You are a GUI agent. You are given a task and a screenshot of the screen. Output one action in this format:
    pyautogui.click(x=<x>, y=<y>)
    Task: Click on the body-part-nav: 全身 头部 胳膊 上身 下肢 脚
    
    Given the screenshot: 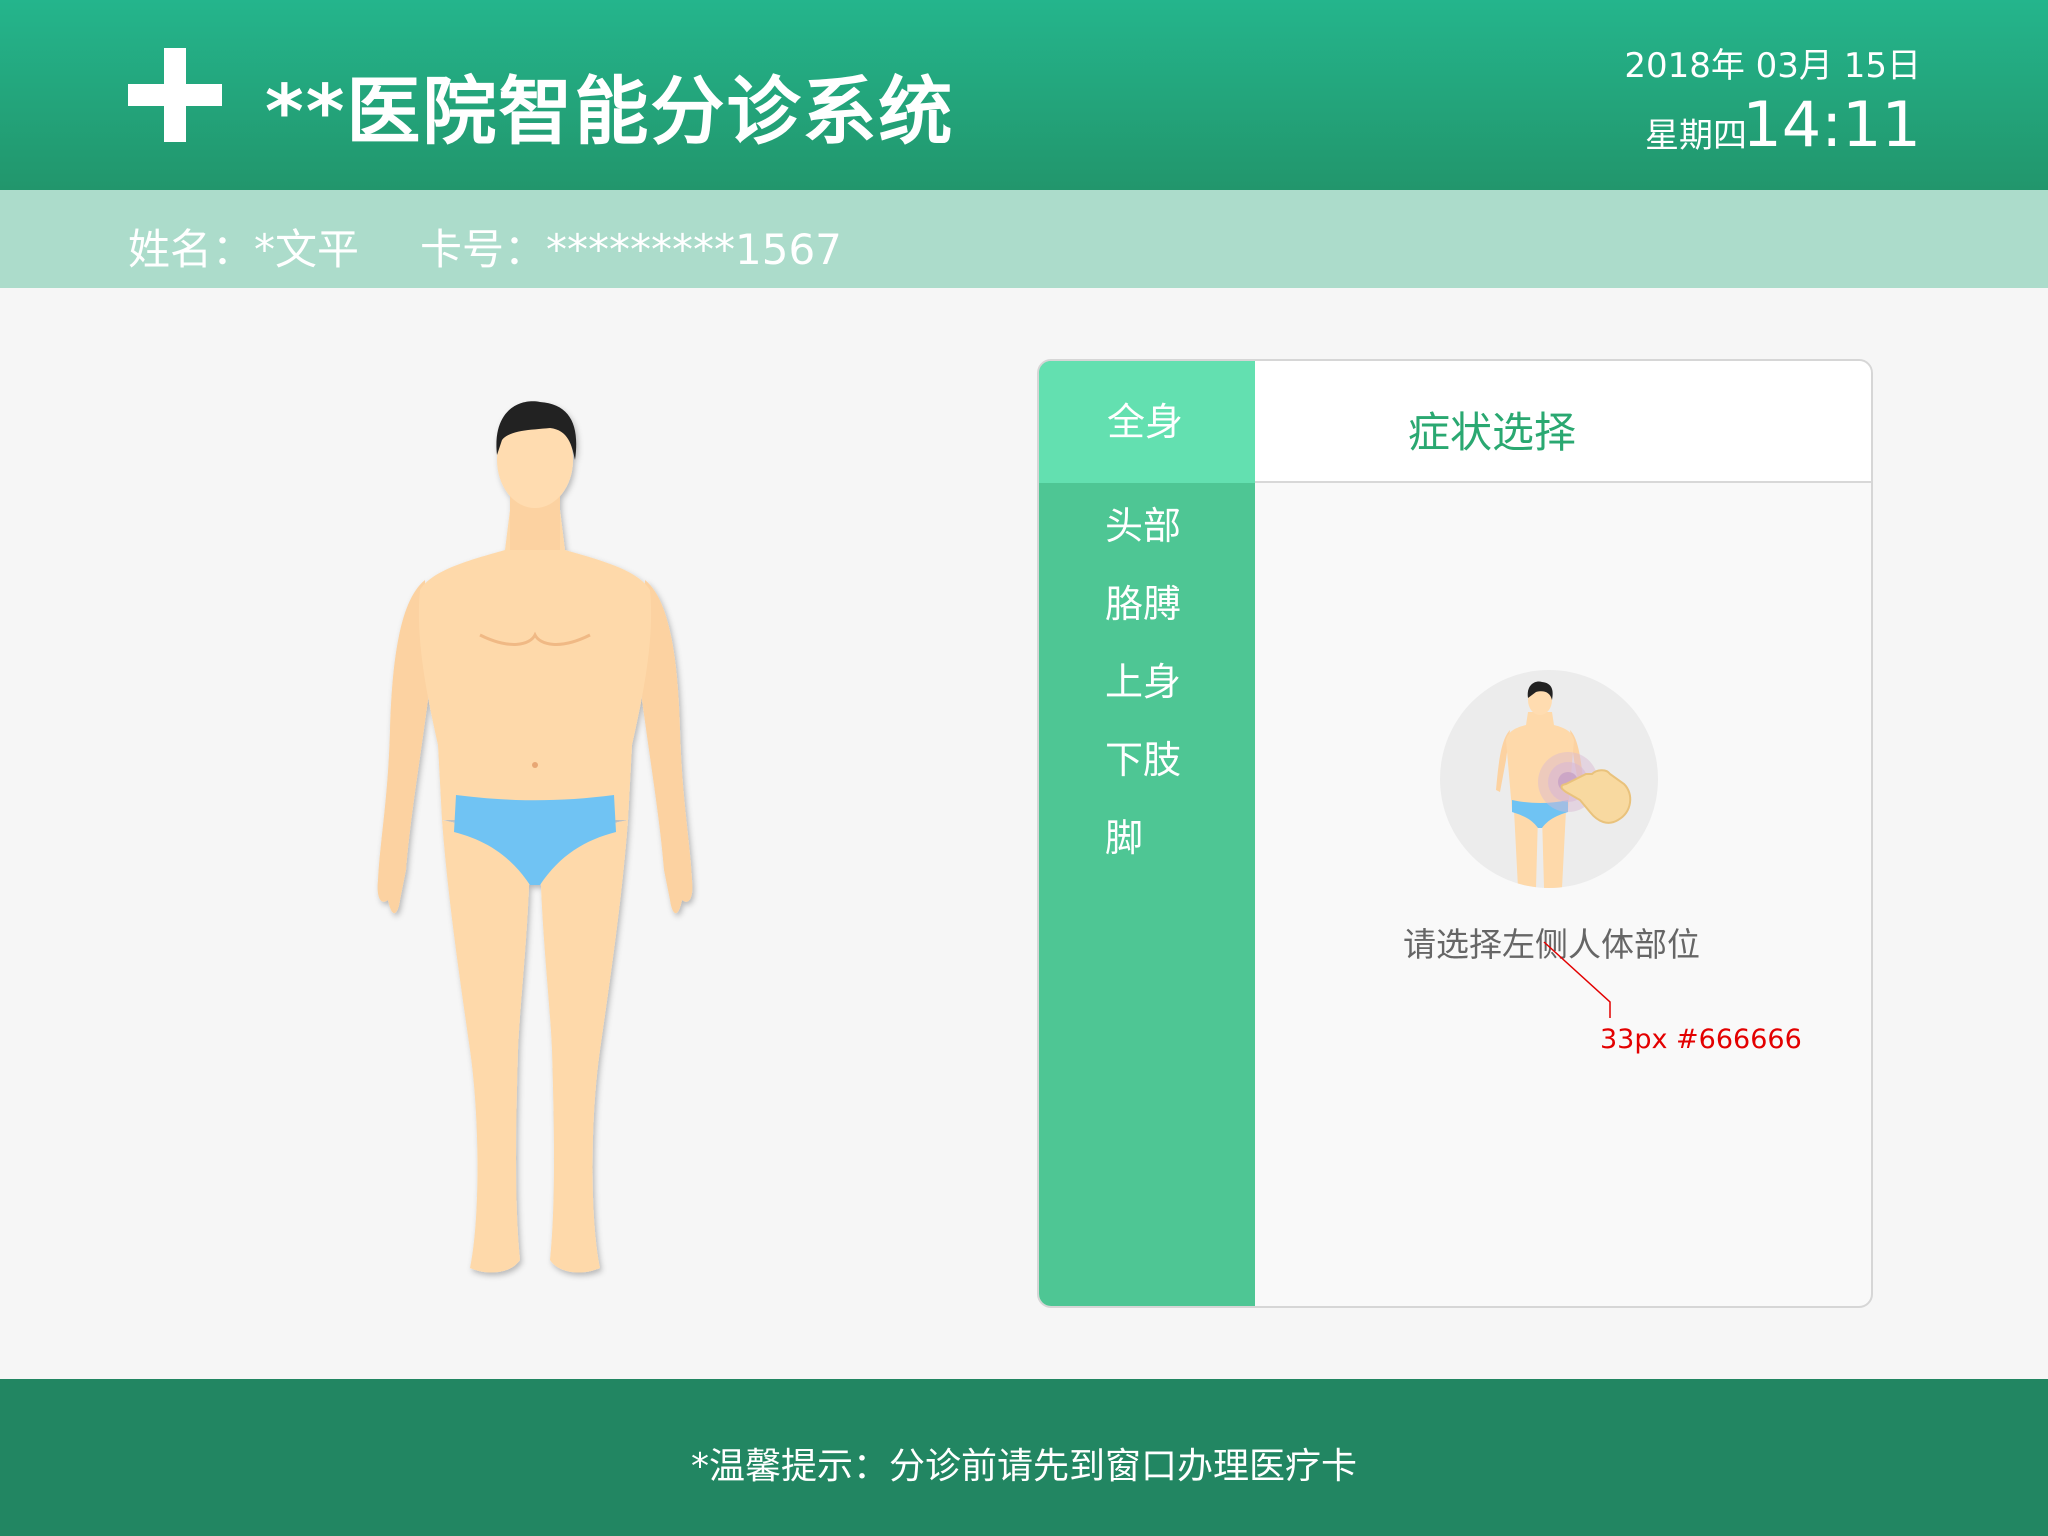 What is the action you would take?
    pyautogui.click(x=1147, y=833)
    